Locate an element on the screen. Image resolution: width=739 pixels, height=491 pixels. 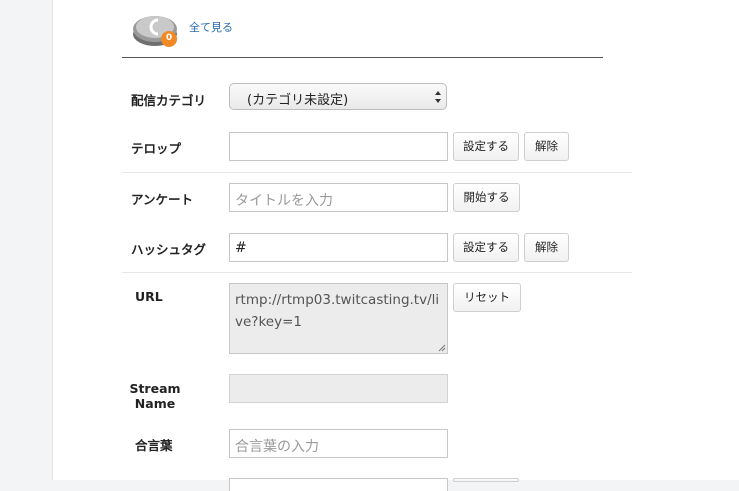
password-label: 合言葉 is located at coordinates (154, 445).